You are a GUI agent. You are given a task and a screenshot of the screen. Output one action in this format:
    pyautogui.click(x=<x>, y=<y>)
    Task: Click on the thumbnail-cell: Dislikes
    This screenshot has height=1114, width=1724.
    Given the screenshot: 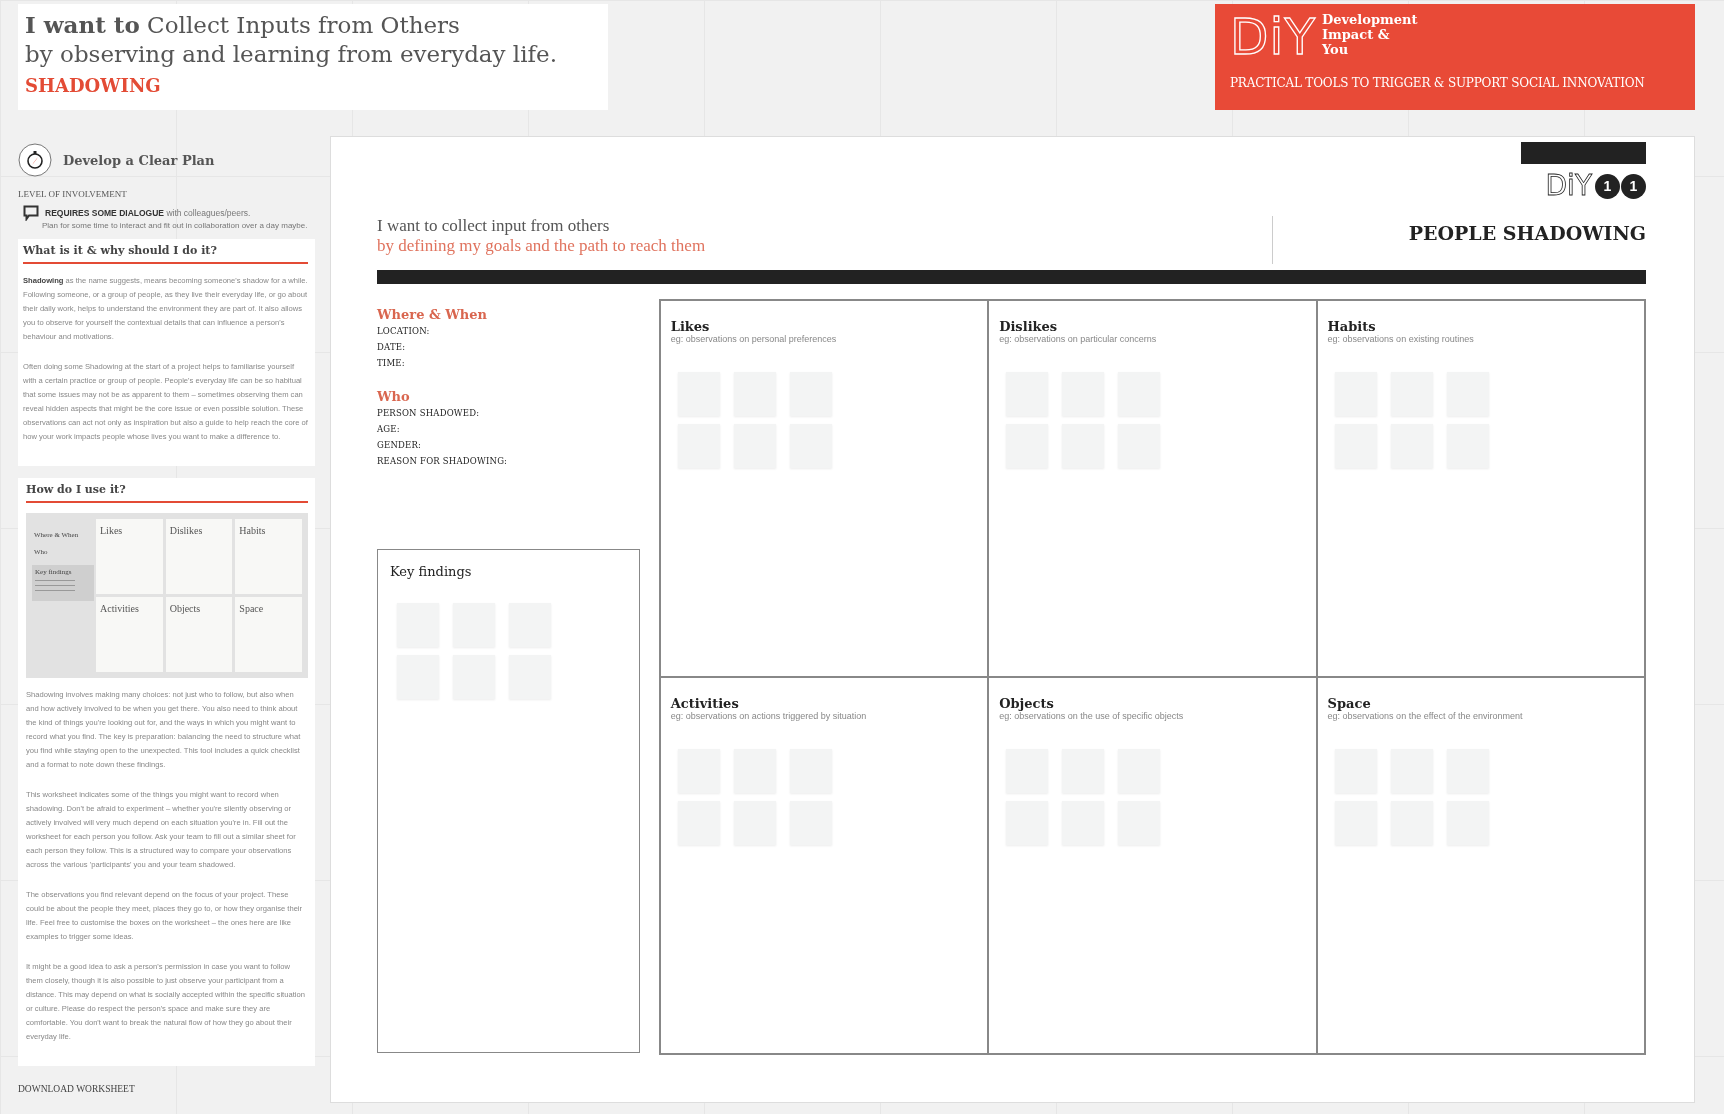 What is the action you would take?
    pyautogui.click(x=199, y=556)
    